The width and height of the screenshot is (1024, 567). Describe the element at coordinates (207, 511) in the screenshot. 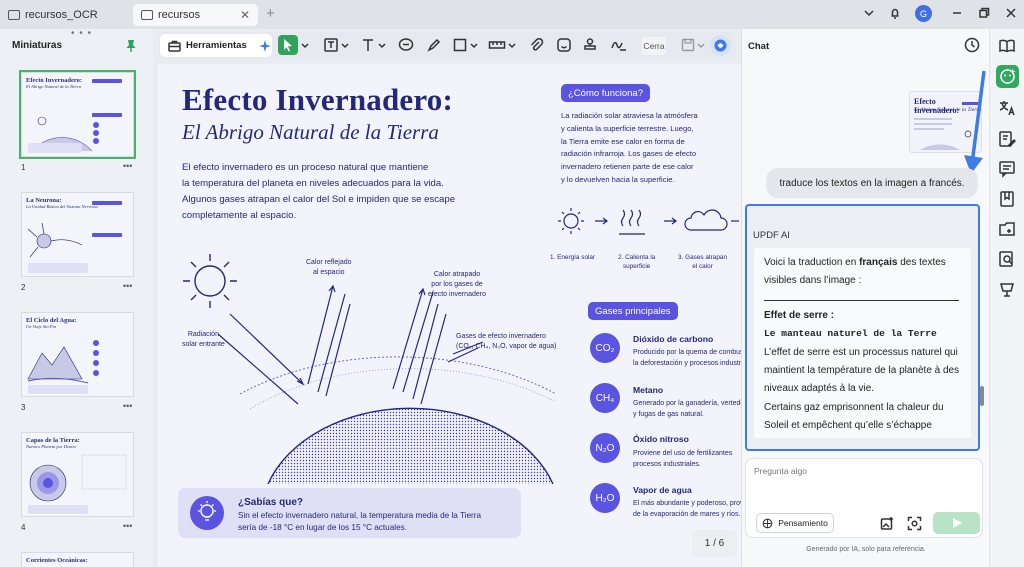

I see `lightbulb-icon` at that location.